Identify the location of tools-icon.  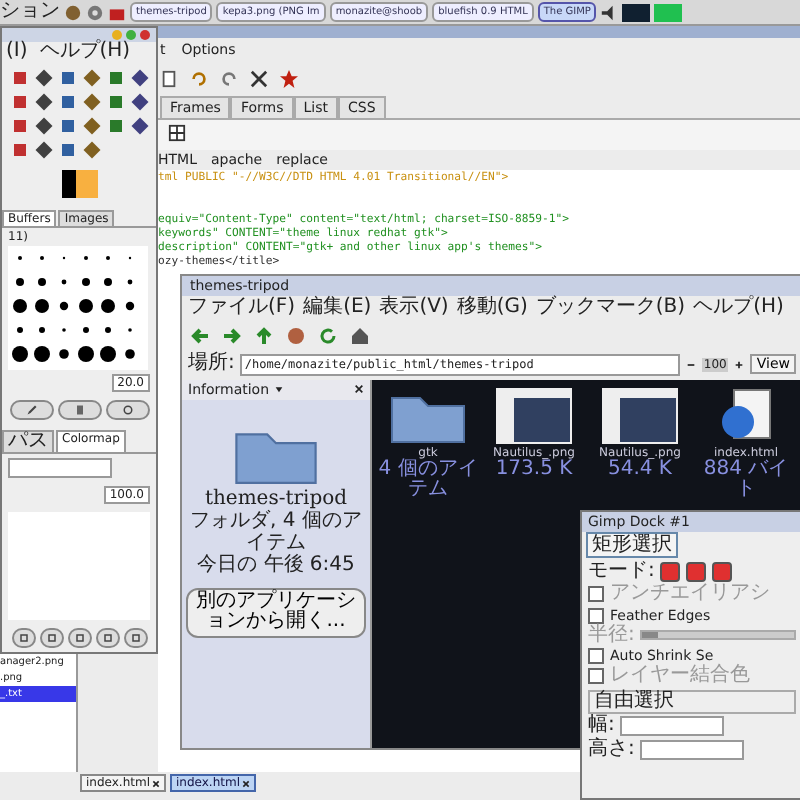
(259, 79).